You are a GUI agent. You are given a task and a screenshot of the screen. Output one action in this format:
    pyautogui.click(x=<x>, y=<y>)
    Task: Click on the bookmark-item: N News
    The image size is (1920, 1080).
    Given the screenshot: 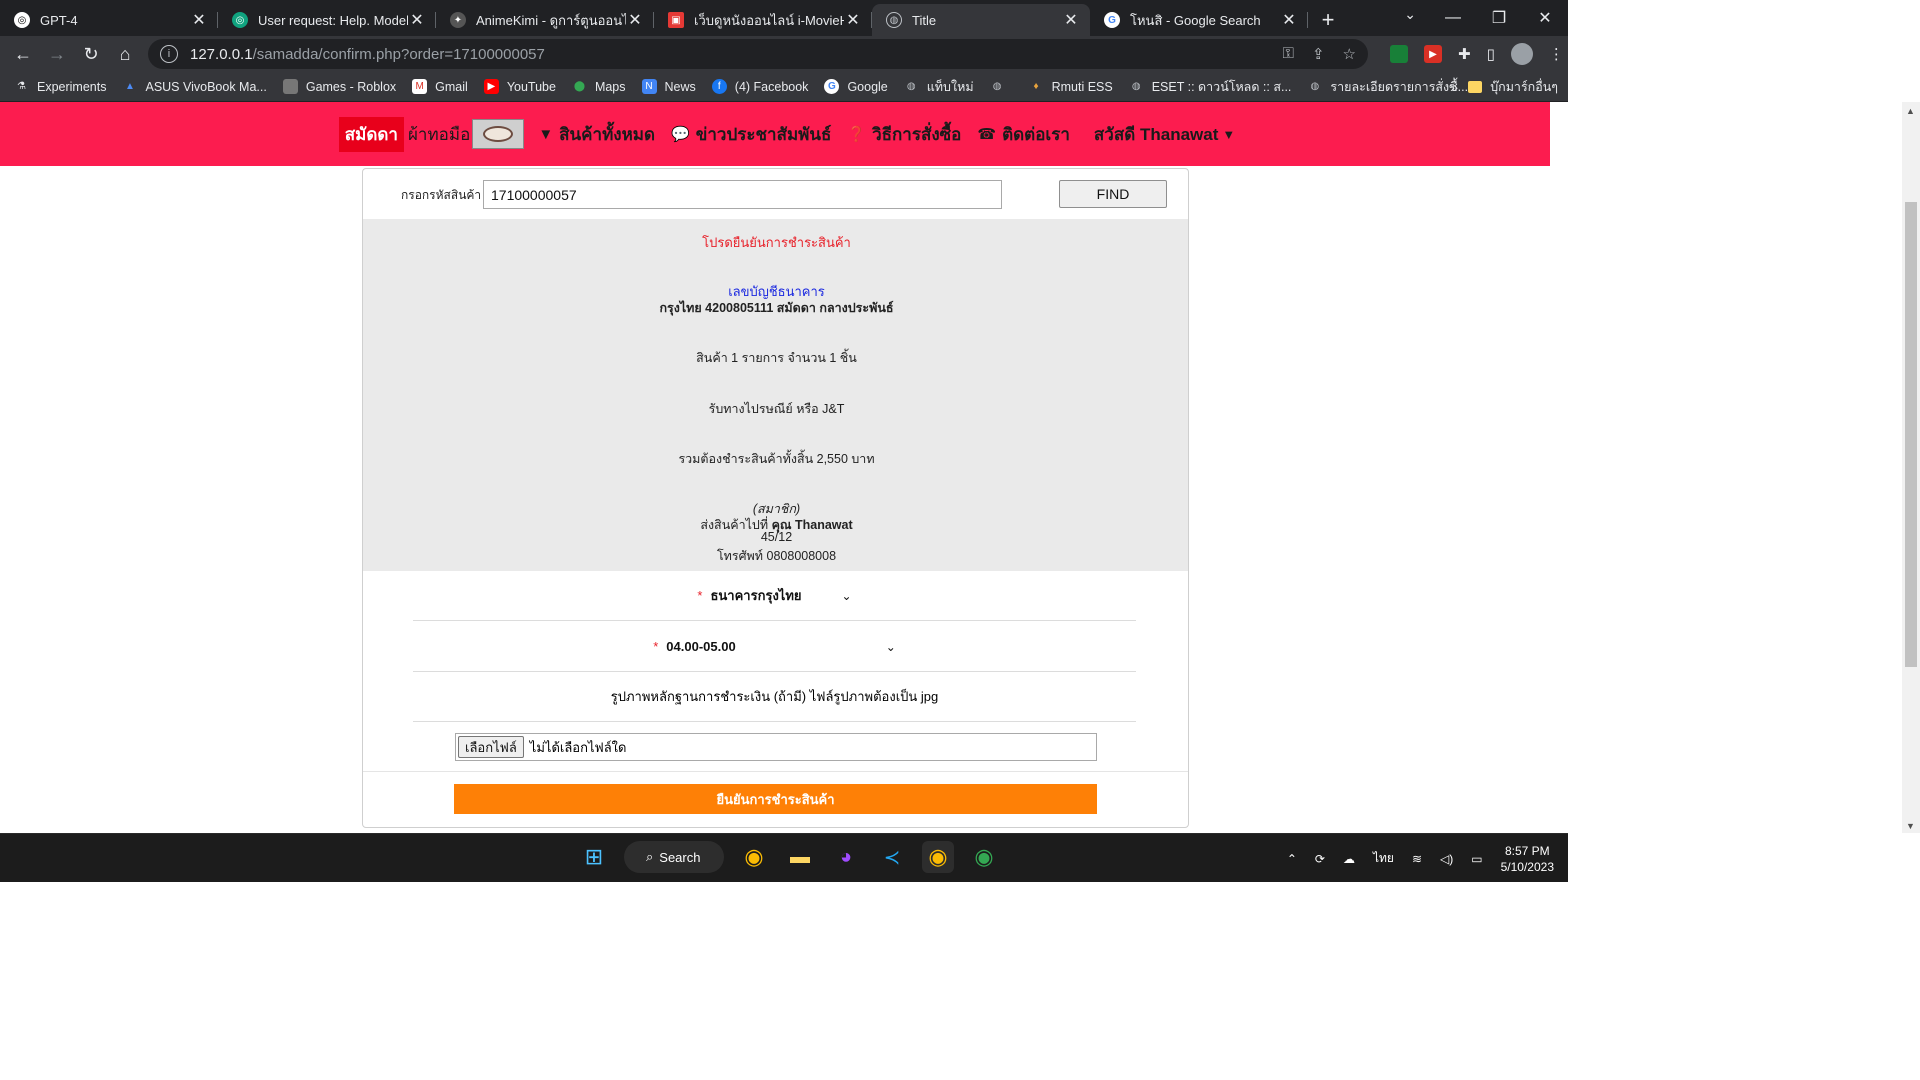 What is the action you would take?
    pyautogui.click(x=668, y=86)
    